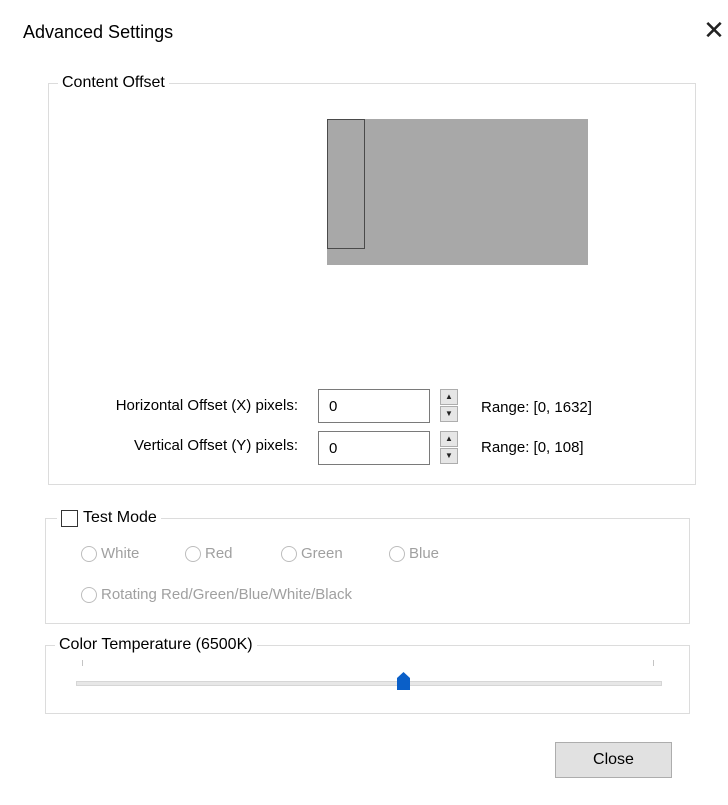 Image resolution: width=728 pixels, height=805 pixels. Describe the element at coordinates (424, 553) in the screenshot. I see `radio-label: Blue` at that location.